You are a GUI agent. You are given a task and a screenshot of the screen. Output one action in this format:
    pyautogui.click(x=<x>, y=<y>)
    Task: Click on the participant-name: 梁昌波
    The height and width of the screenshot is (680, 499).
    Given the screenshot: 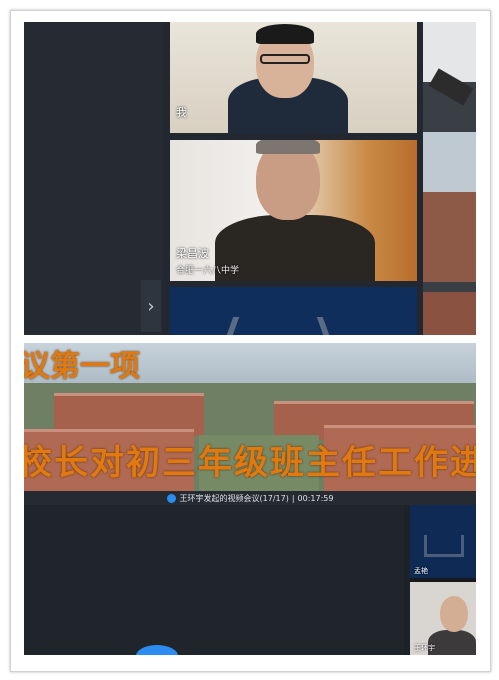 What is the action you would take?
    pyautogui.click(x=192, y=253)
    